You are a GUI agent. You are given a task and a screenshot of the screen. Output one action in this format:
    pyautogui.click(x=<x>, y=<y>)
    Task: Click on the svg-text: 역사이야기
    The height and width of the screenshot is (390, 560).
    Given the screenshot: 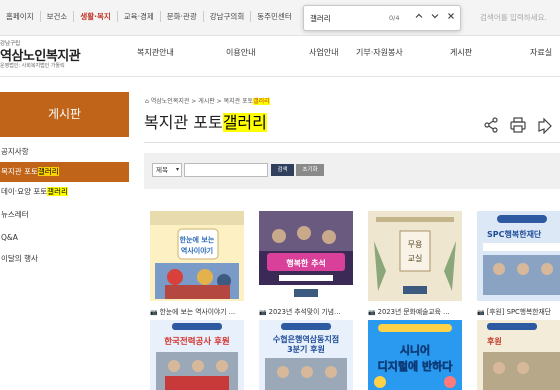 What is the action you would take?
    pyautogui.click(x=197, y=250)
    